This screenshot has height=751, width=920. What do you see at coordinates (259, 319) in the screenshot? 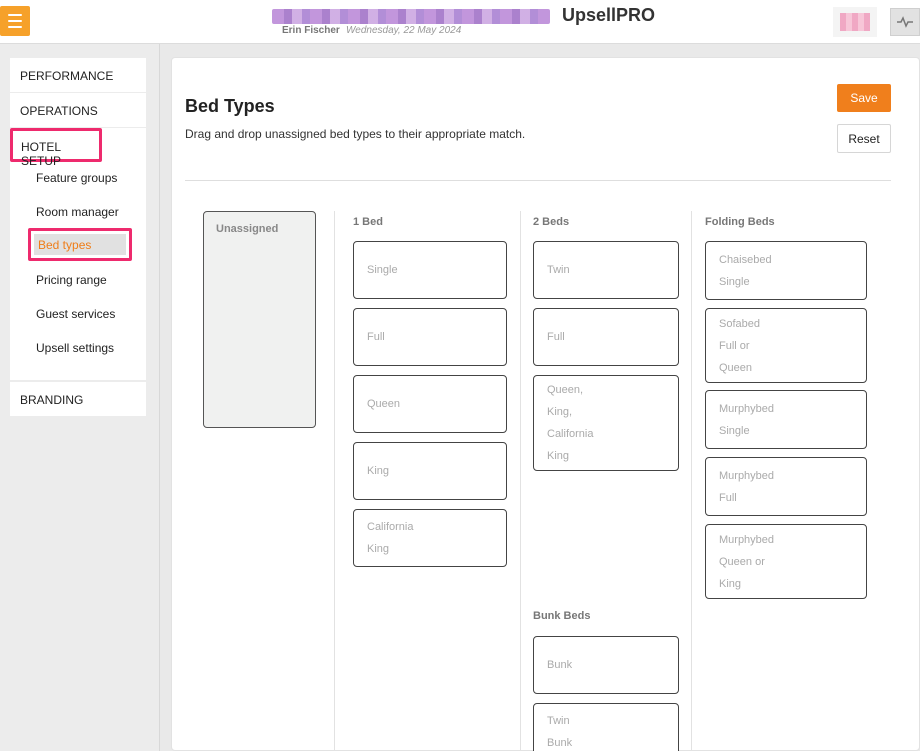
I see `unassigned-dropzone: Unassigned` at bounding box center [259, 319].